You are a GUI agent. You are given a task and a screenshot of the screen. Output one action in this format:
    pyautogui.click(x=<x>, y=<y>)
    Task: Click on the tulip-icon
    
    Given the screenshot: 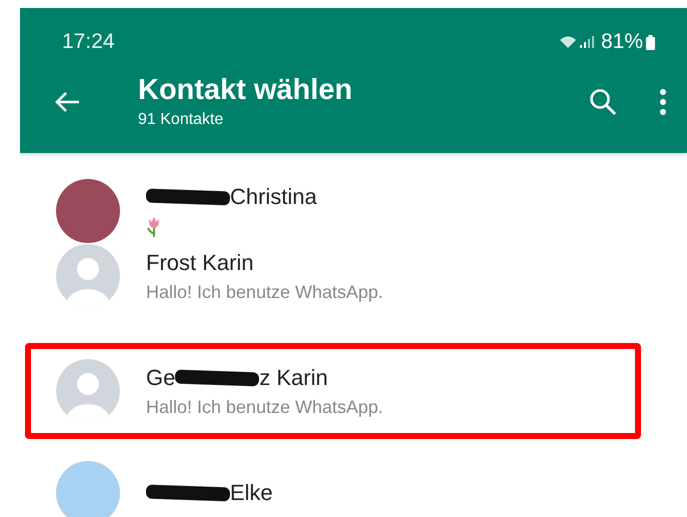 What is the action you would take?
    pyautogui.click(x=154, y=227)
    